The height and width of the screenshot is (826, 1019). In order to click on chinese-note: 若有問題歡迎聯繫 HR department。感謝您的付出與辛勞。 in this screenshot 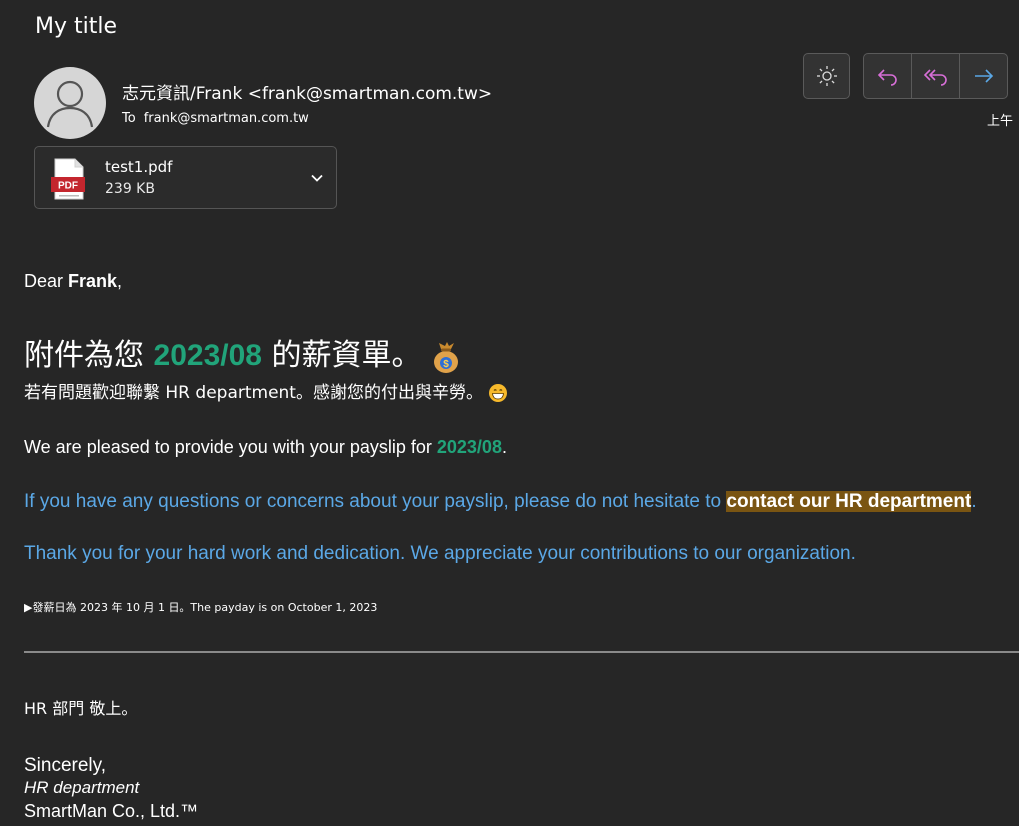, I will do `click(266, 390)`.